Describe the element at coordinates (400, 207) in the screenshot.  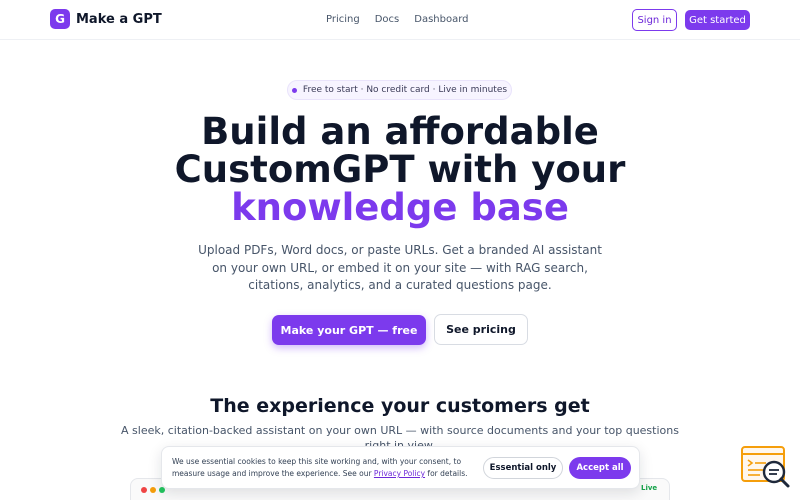
I see `hero-title-accent: knowledge base` at that location.